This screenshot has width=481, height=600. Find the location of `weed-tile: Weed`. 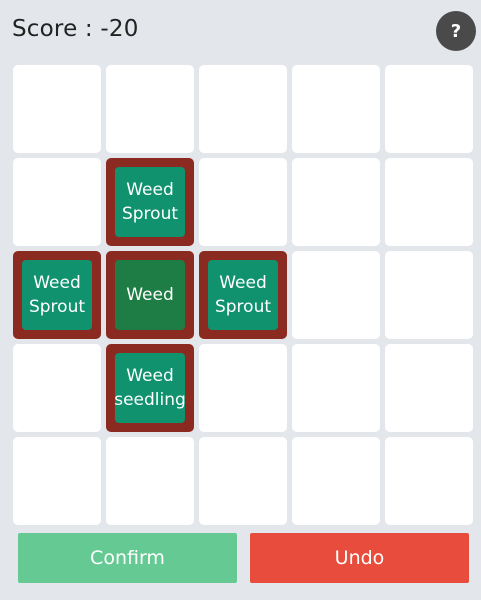

weed-tile: Weed is located at coordinates (150, 295).